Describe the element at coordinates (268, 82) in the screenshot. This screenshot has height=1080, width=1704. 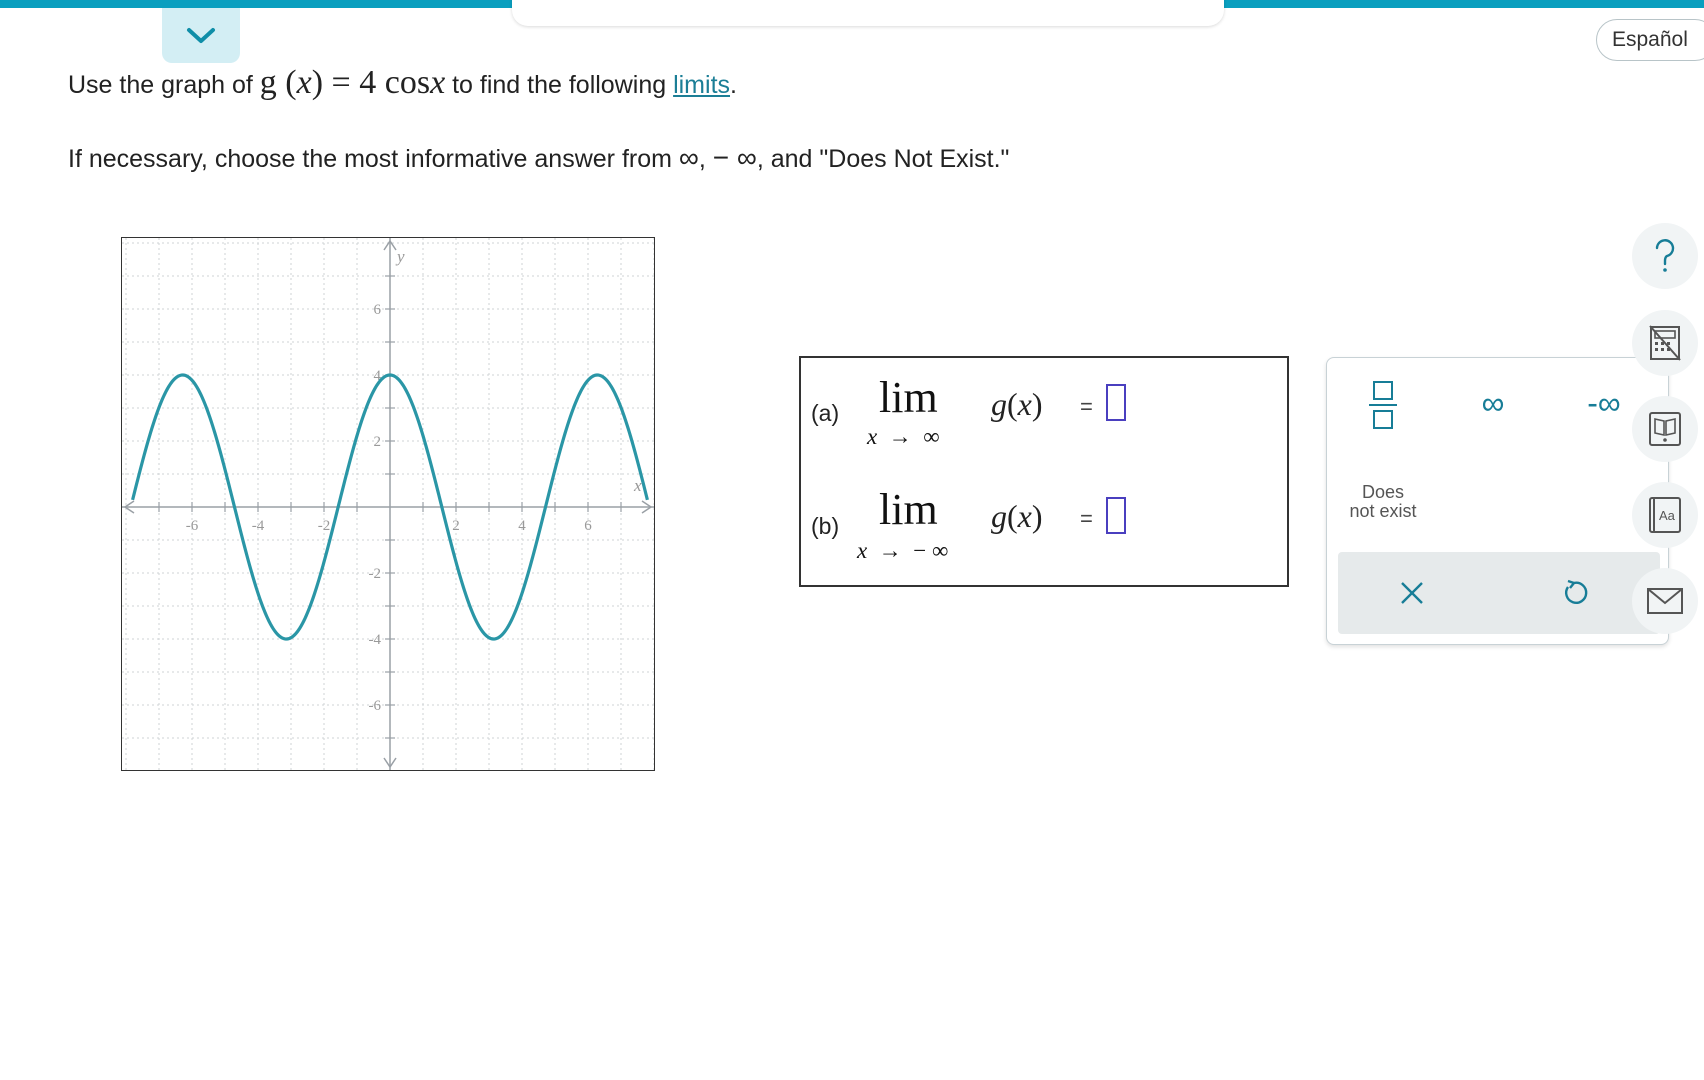
I see `function-name: g` at that location.